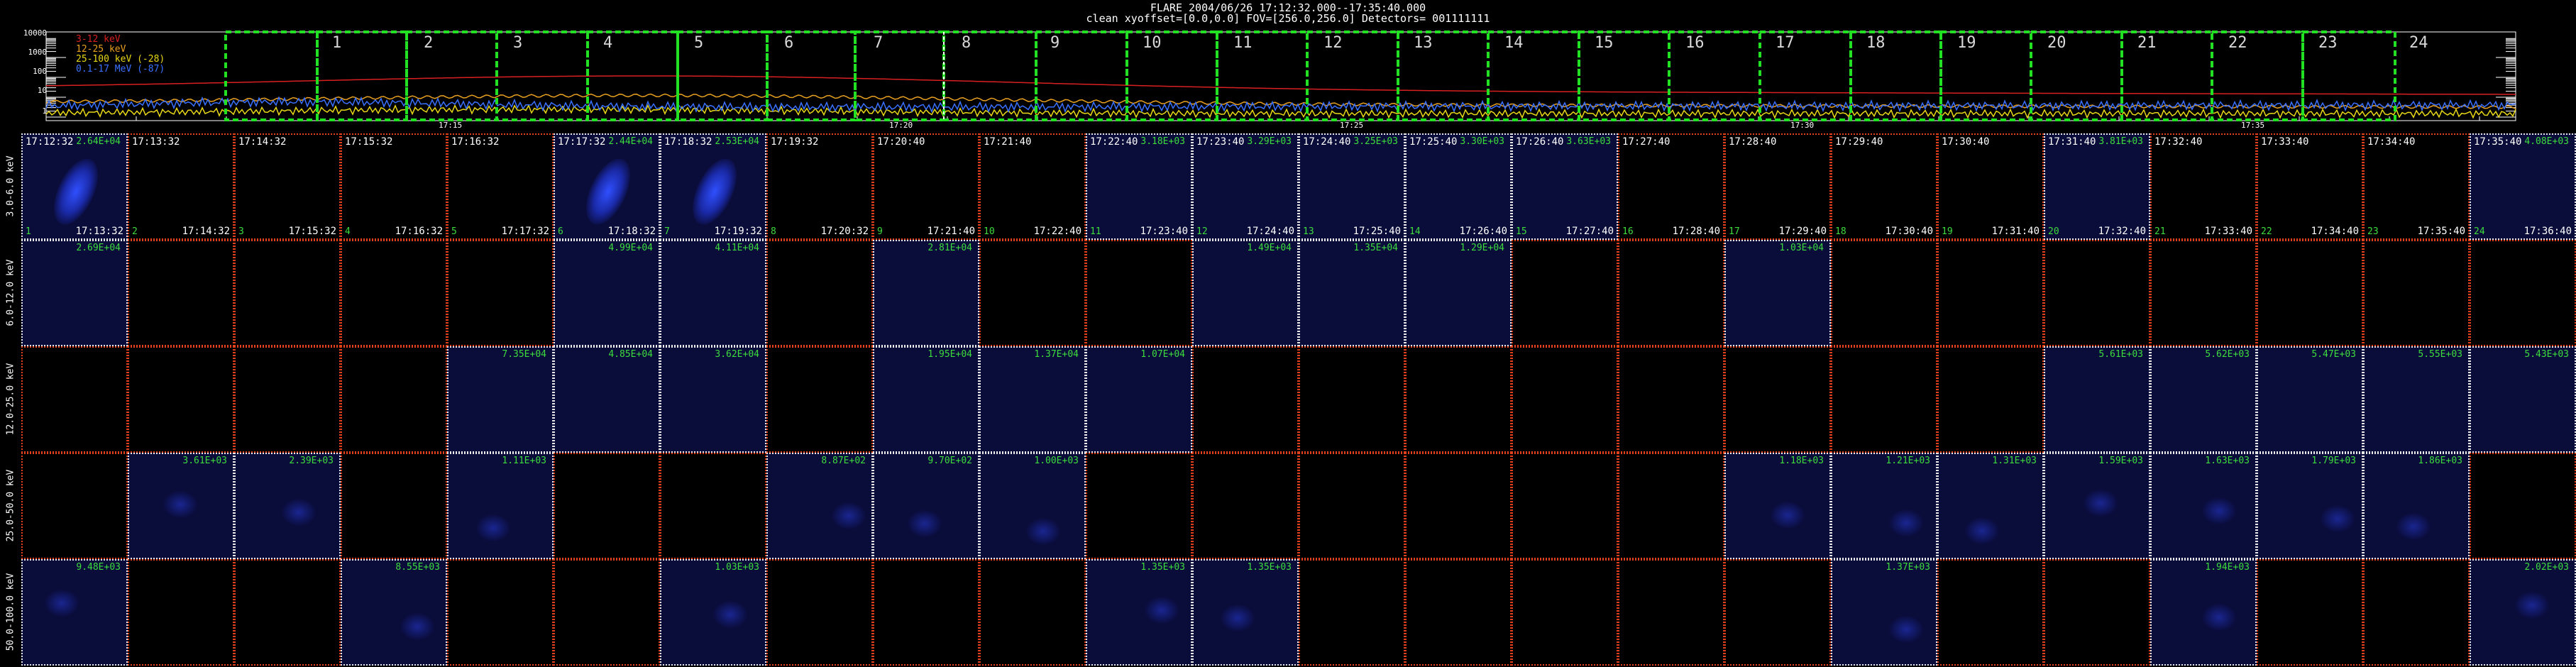 The height and width of the screenshot is (667, 2576). What do you see at coordinates (394, 612) in the screenshot?
I see `image-cell: 8.55E+03` at bounding box center [394, 612].